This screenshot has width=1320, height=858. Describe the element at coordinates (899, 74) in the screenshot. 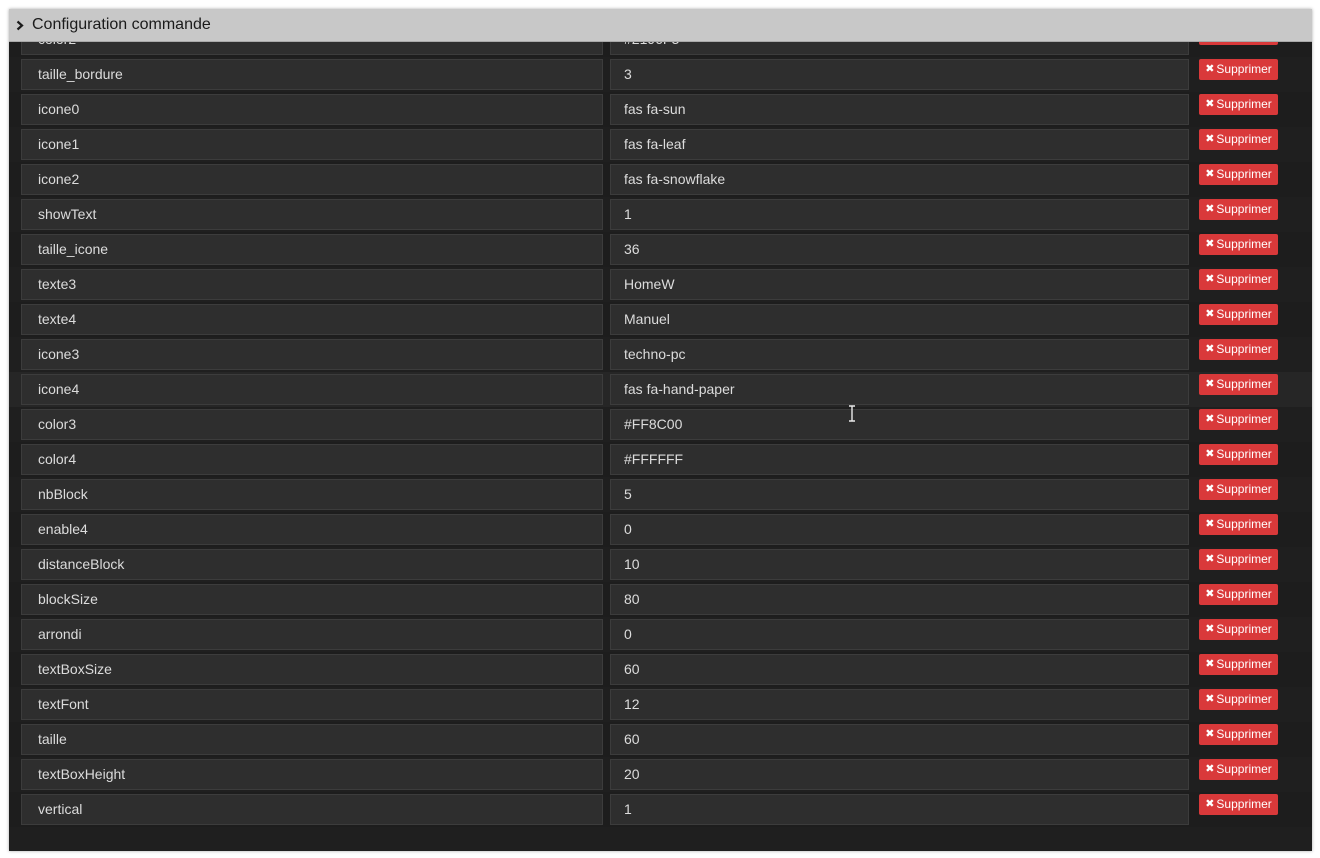

I see `param-value-field: 3` at that location.